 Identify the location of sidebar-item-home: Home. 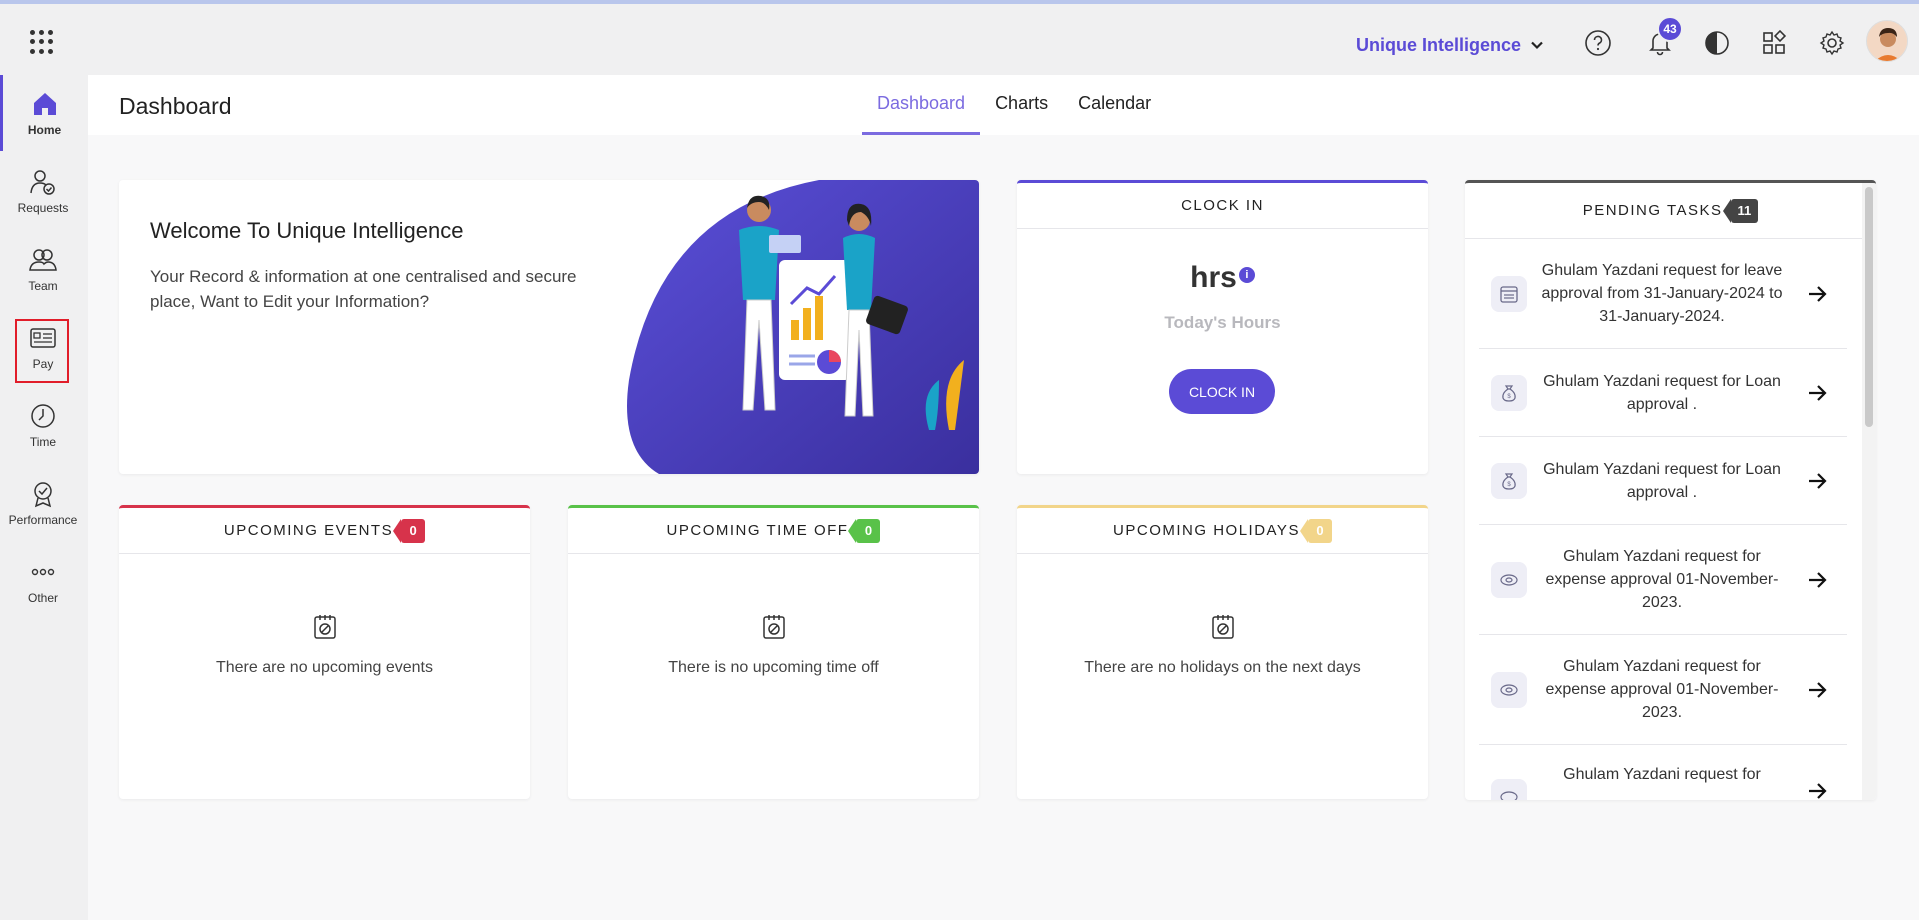
(43, 113).